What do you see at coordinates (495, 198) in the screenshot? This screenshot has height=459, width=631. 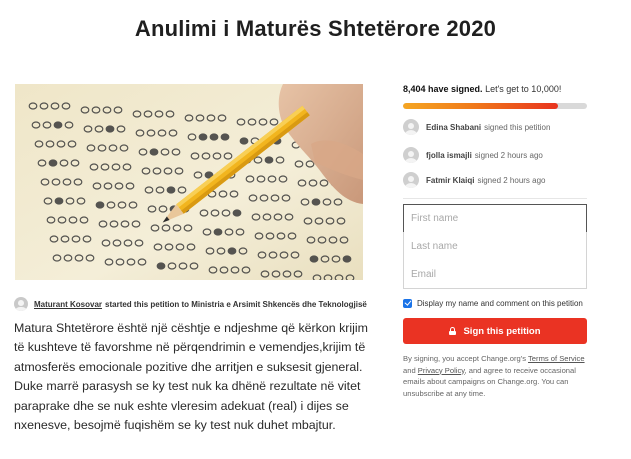 I see `divider` at bounding box center [495, 198].